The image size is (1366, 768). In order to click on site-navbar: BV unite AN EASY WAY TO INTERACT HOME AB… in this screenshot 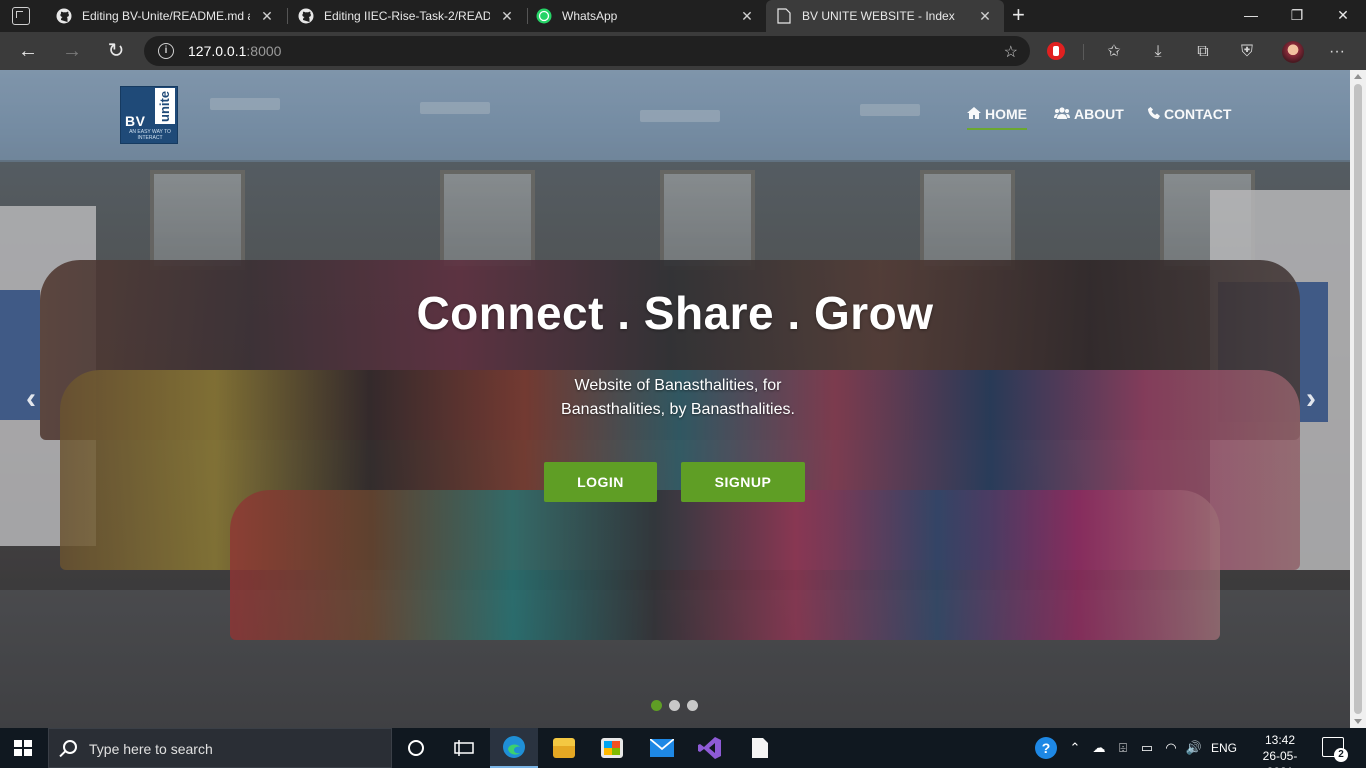, I will do `click(675, 115)`.